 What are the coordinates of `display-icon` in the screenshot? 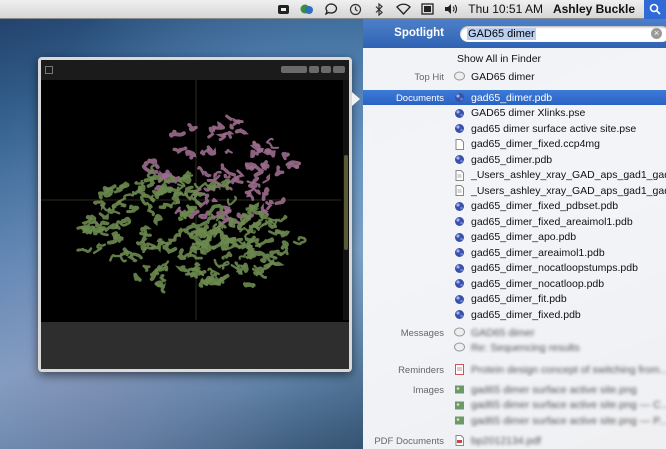 It's located at (427, 9).